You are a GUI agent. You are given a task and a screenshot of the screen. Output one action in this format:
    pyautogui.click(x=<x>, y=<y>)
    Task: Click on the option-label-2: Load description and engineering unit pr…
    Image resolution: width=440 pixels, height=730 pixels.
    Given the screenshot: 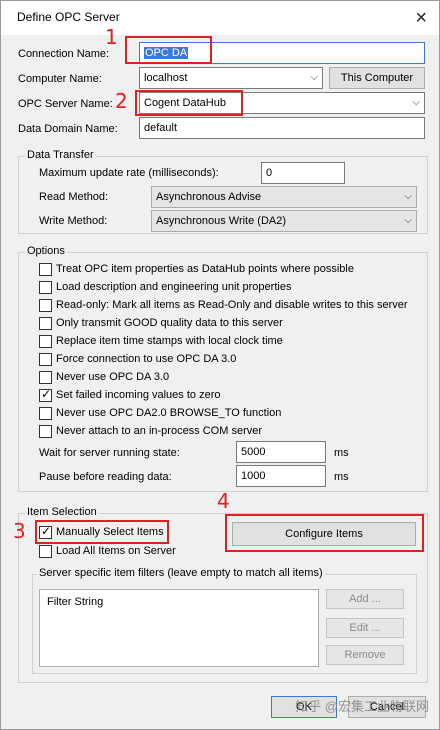 What is the action you would take?
    pyautogui.click(x=174, y=287)
    